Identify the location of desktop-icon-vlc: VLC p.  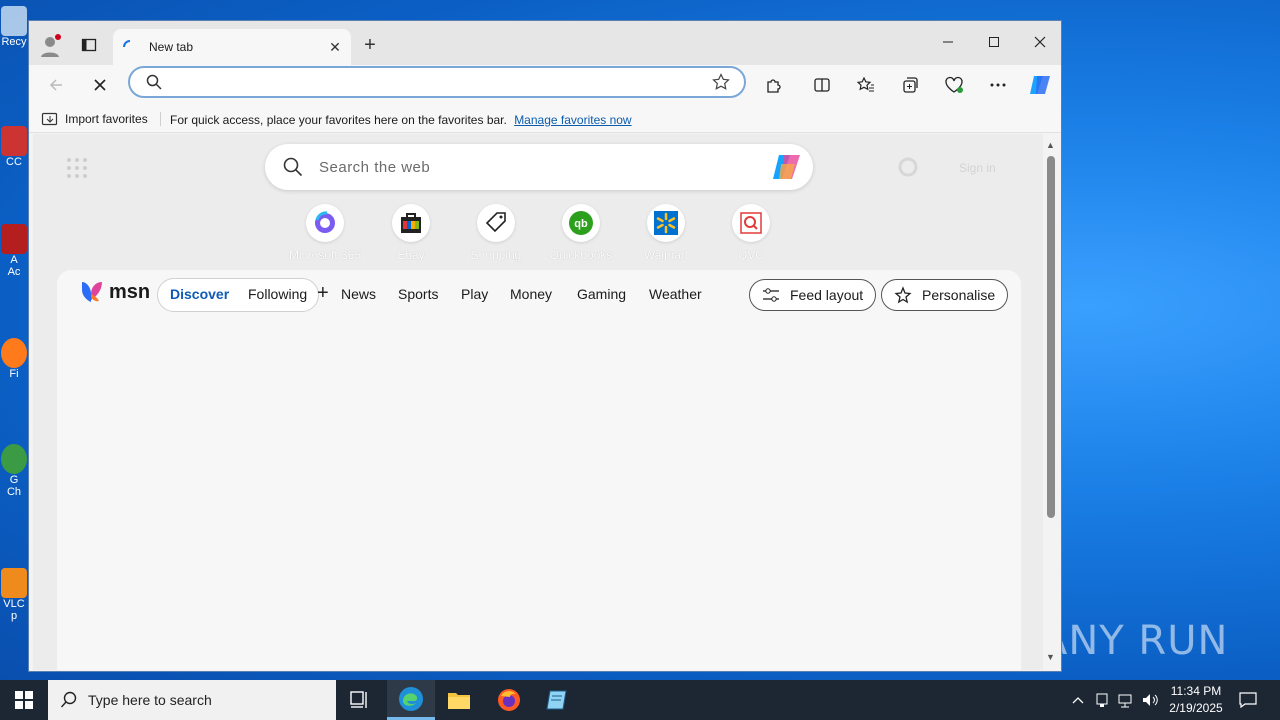
(14, 613).